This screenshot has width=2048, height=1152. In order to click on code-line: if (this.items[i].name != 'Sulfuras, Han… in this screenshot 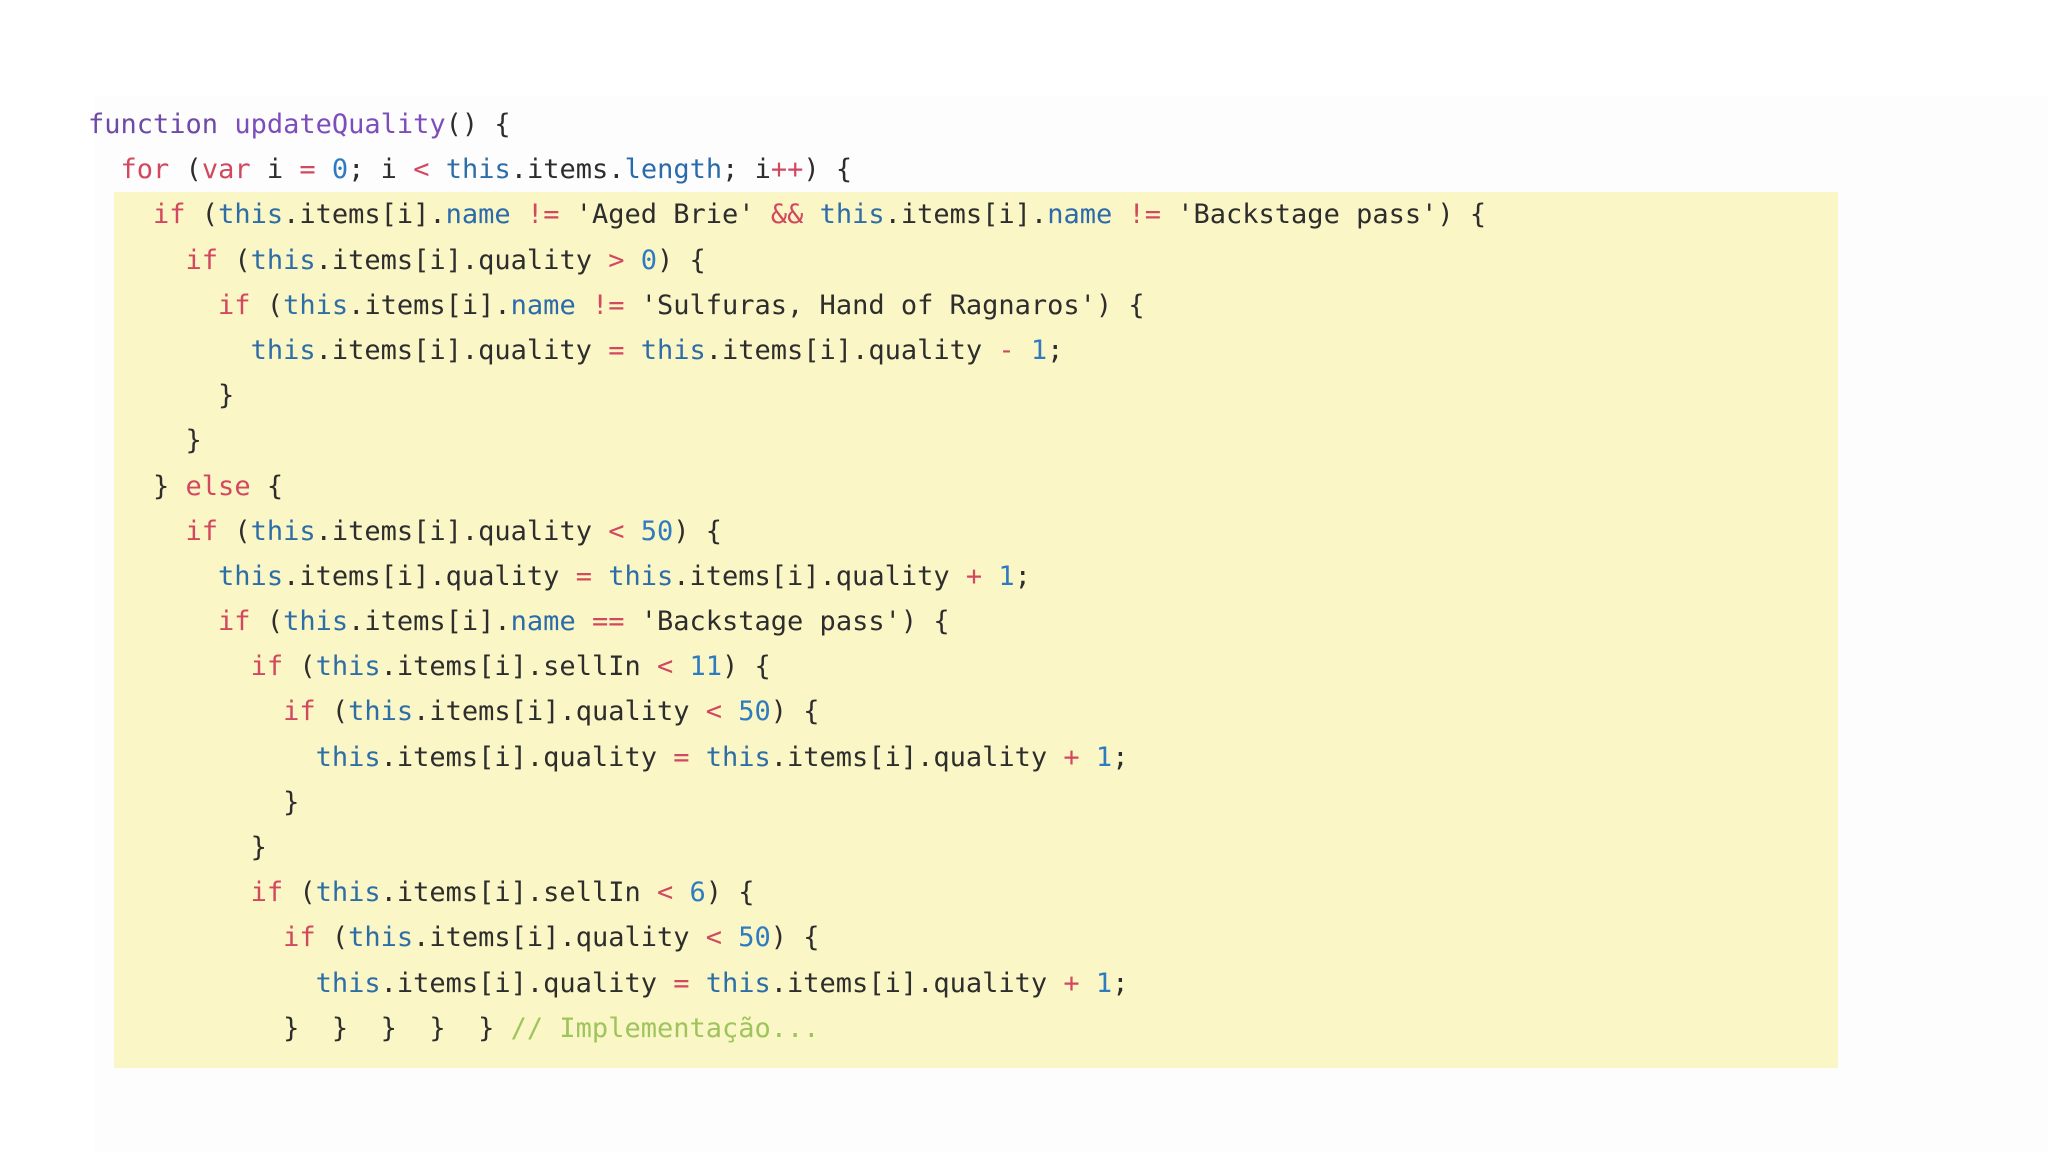, I will do `click(787, 305)`.